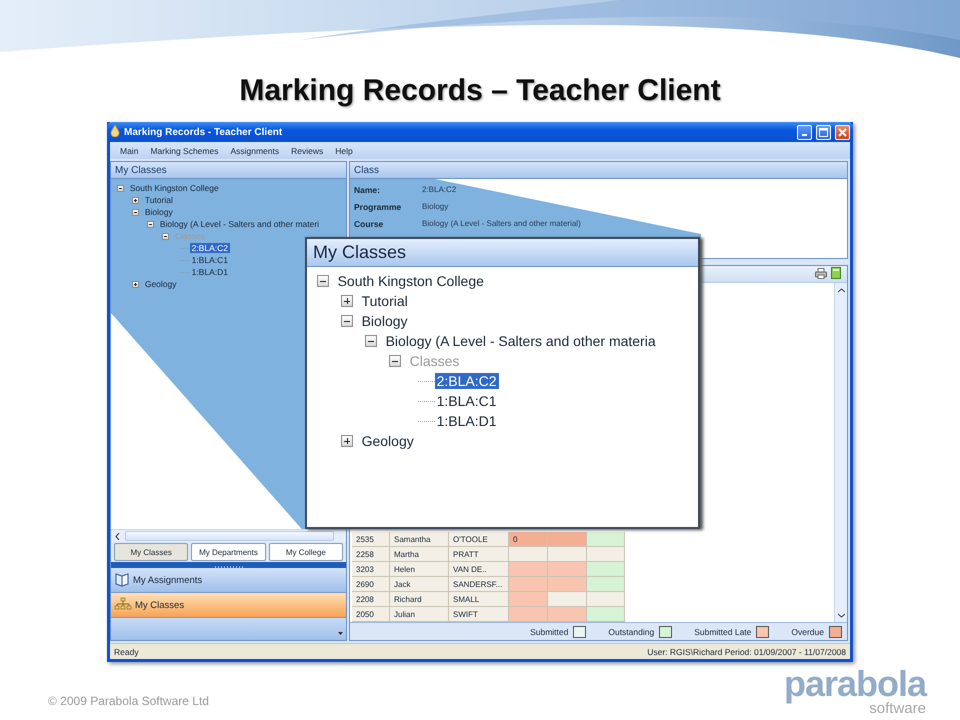 This screenshot has width=960, height=720. Describe the element at coordinates (204, 132) in the screenshot. I see `window-title: Marking Records - Teacher Client` at that location.